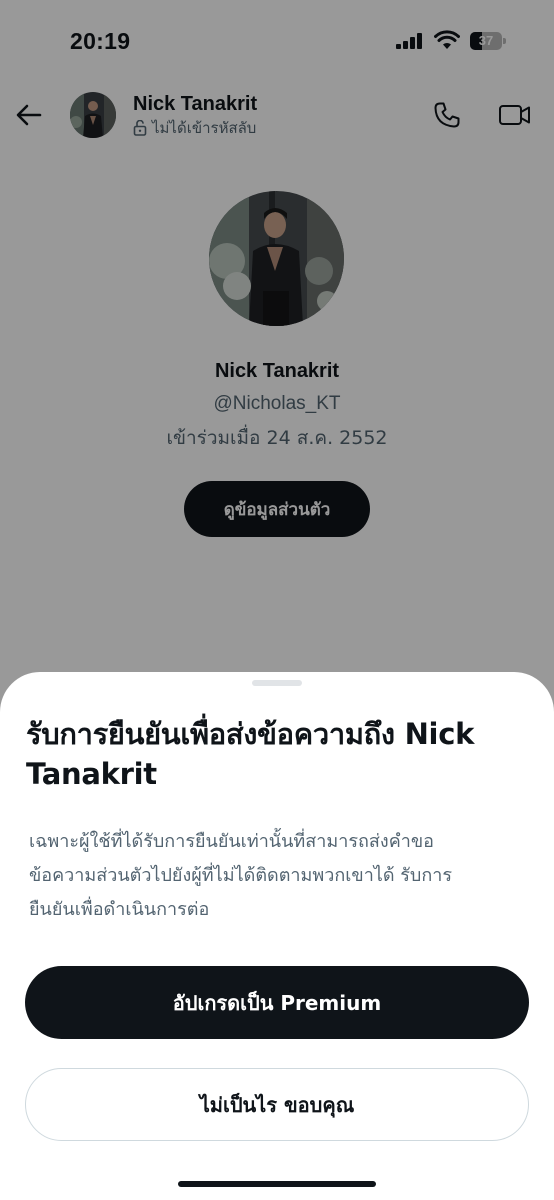 This screenshot has width=554, height=1200. What do you see at coordinates (277, 1002) in the screenshot?
I see `upgrade-premium-button: อัปเกรดเป็น Premium` at bounding box center [277, 1002].